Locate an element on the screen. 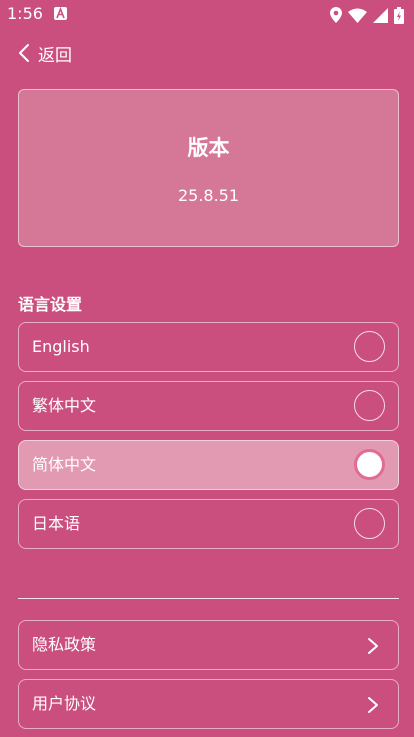 Image resolution: width=414 pixels, height=737 pixels. status-time: 1:56 is located at coordinates (25, 13).